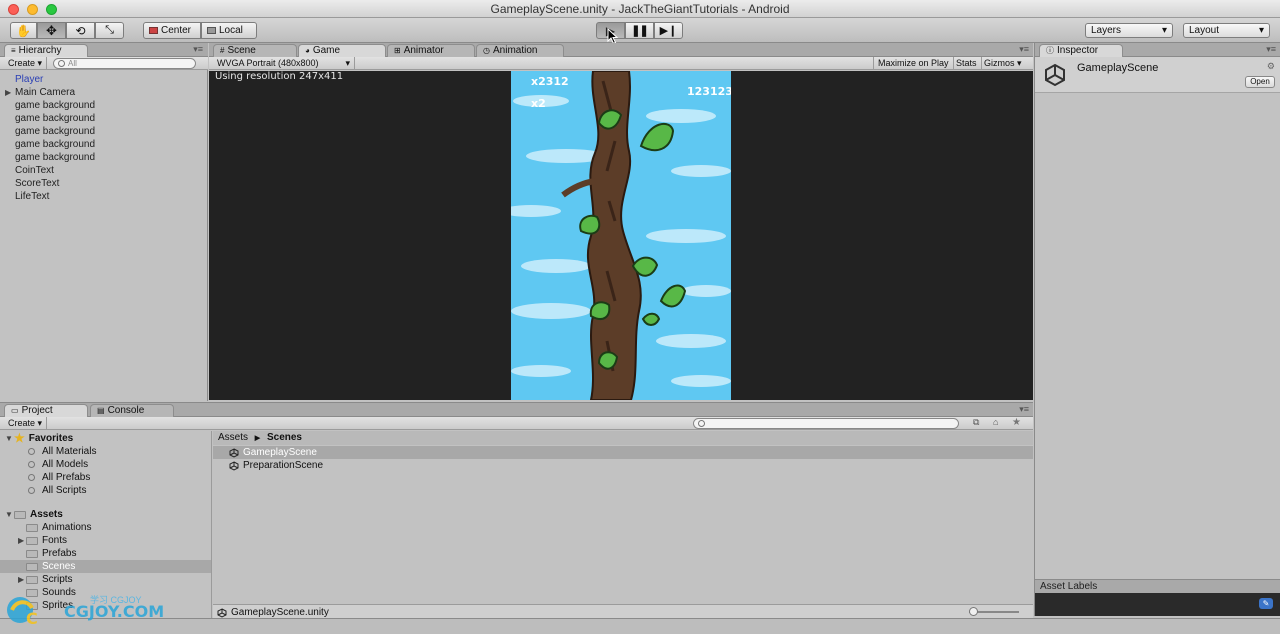 The image size is (1280, 634). What do you see at coordinates (229, 30) in the screenshot?
I see `pivot-space-toggle: Local` at bounding box center [229, 30].